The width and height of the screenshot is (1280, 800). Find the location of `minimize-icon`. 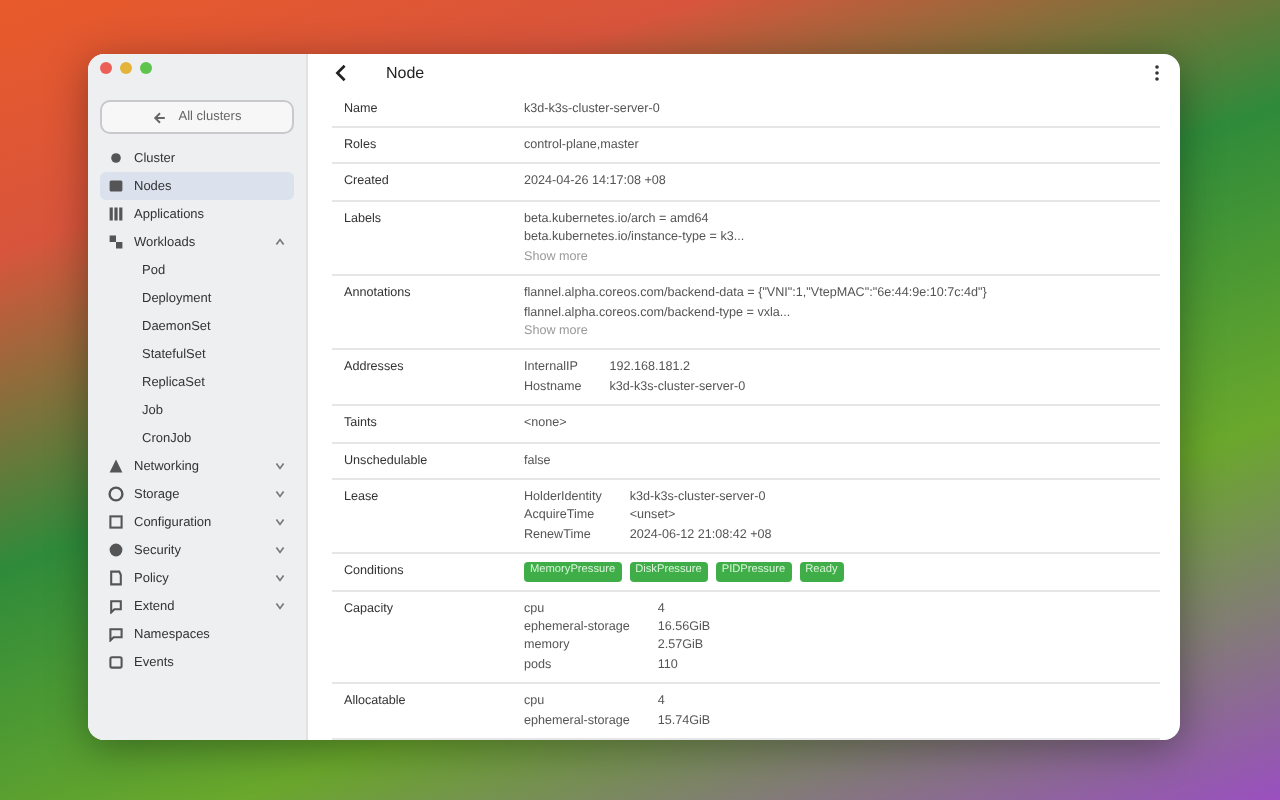

minimize-icon is located at coordinates (126, 68).